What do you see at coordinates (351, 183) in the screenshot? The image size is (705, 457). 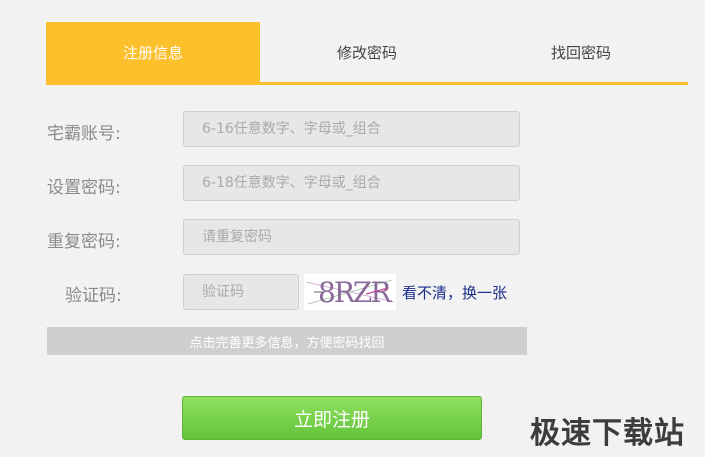 I see `password-input` at bounding box center [351, 183].